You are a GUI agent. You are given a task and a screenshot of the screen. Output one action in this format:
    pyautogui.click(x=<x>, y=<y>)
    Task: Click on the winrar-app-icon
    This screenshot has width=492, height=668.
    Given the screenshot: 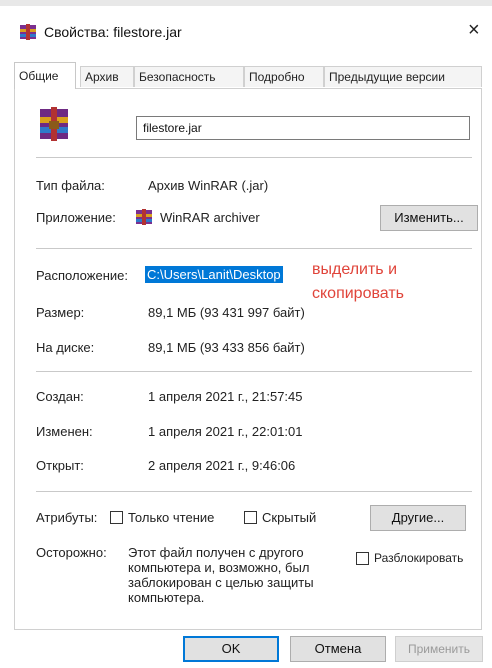 What is the action you would take?
    pyautogui.click(x=144, y=217)
    